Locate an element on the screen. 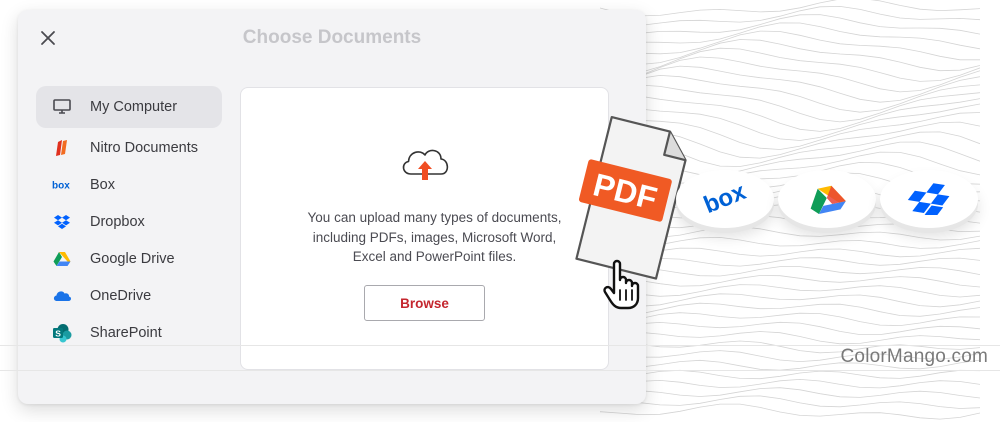 This screenshot has width=1000, height=422. sidebar-item-label: My Computer is located at coordinates (134, 107).